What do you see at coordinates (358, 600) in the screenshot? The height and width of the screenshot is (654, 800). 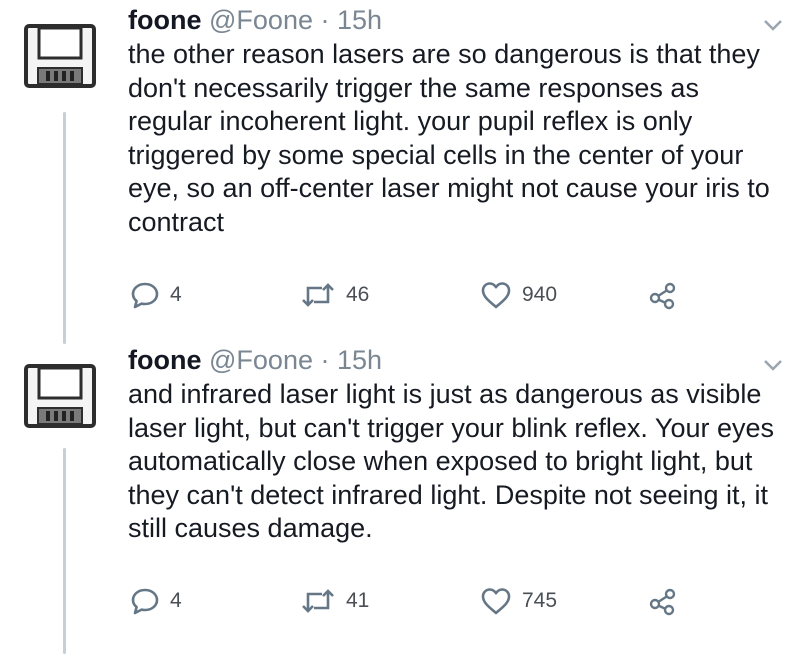 I see `retweet-count: 41` at bounding box center [358, 600].